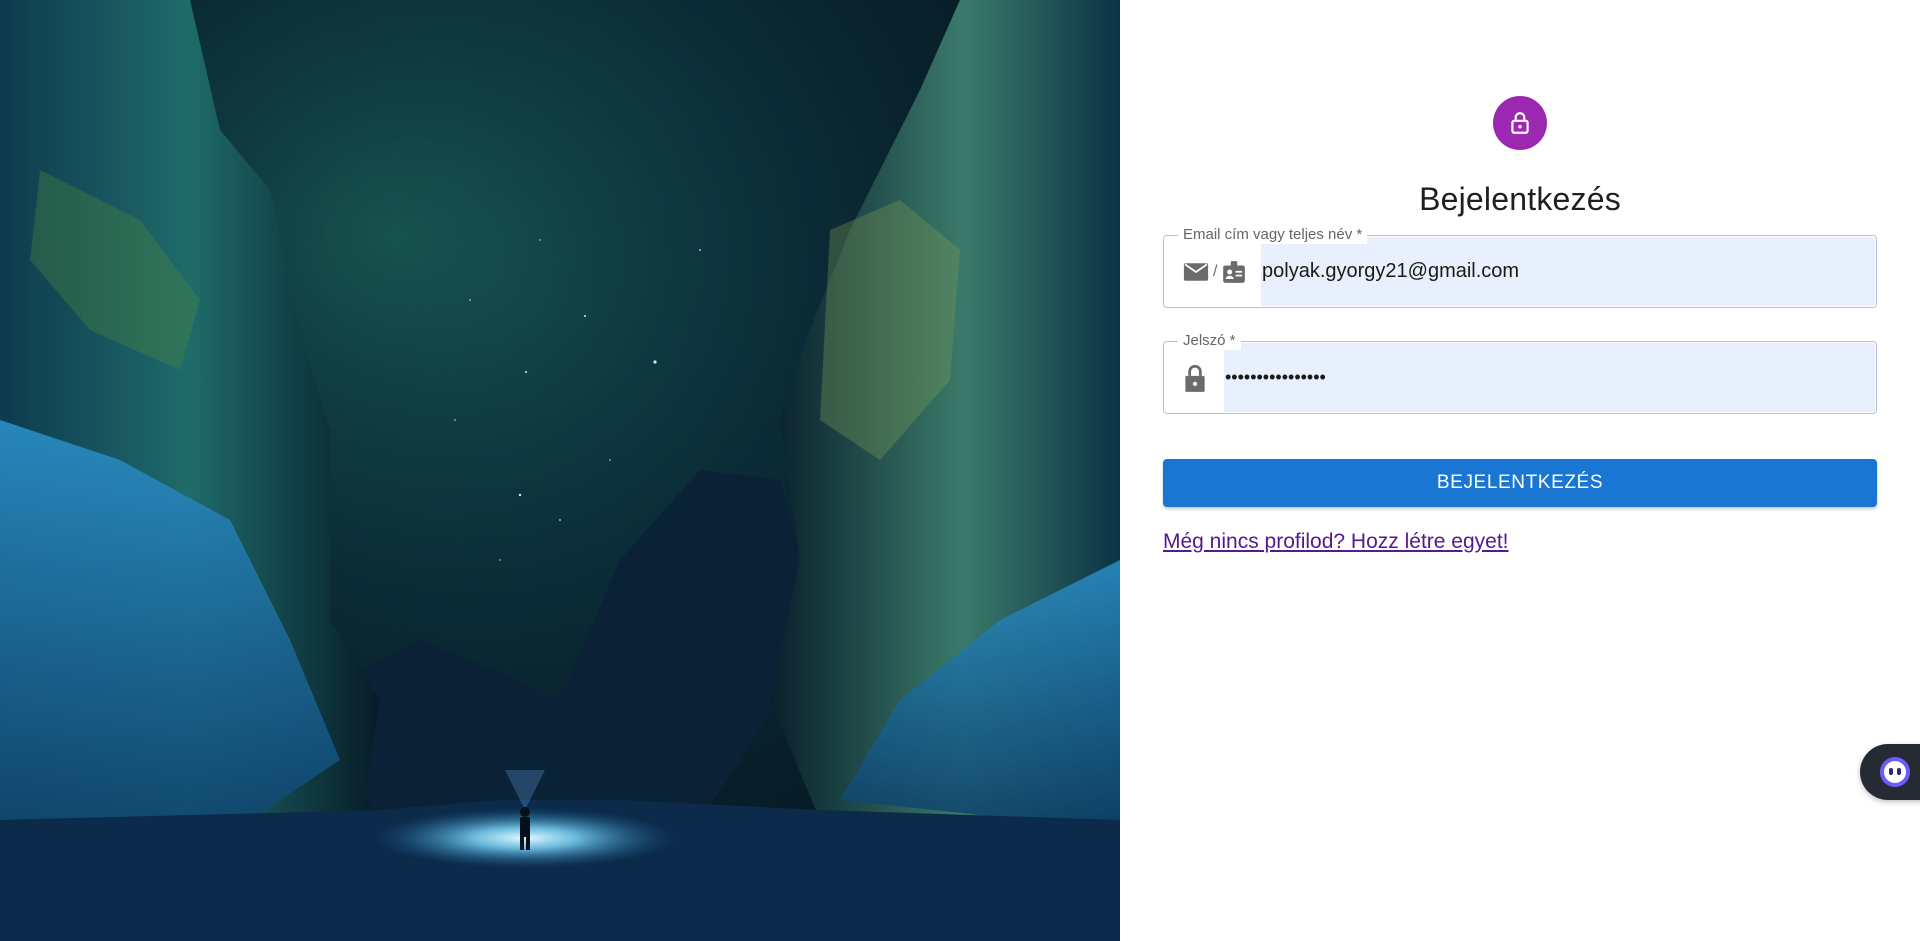  I want to click on lock-open-glyph, so click(1520, 123).